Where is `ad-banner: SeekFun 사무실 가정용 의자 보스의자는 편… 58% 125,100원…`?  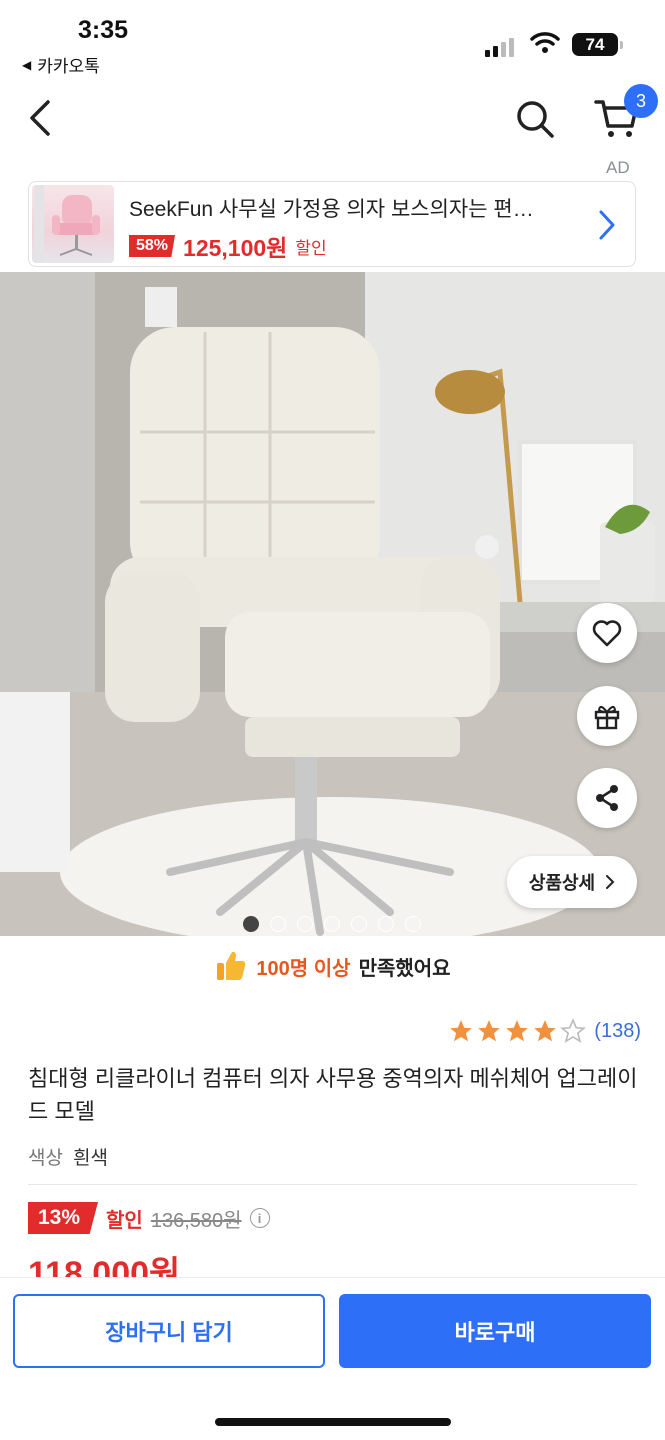
ad-banner: SeekFun 사무실 가정용 의자 보스의자는 편… 58% 125,100원… is located at coordinates (332, 224).